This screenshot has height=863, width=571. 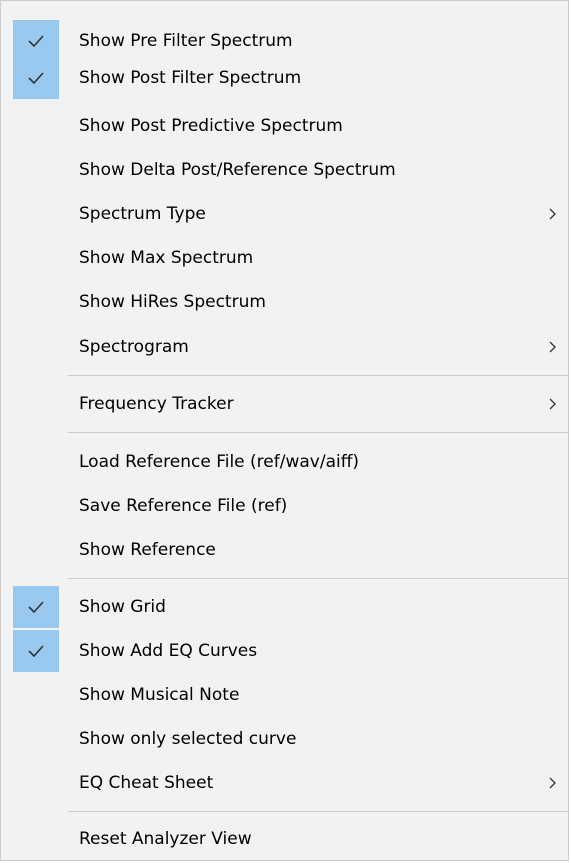 What do you see at coordinates (146, 783) in the screenshot?
I see `menu-item-label: EQ Cheat Sheet` at bounding box center [146, 783].